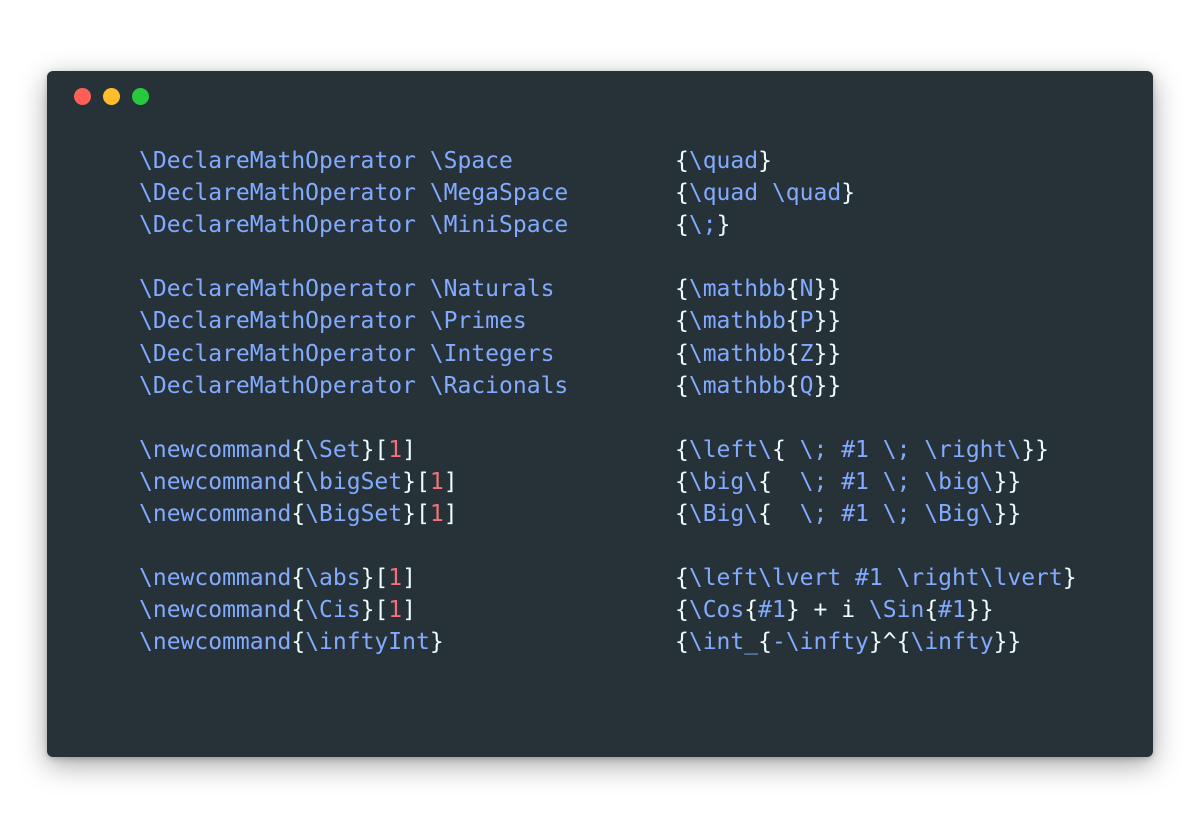  What do you see at coordinates (730, 449) in the screenshot?
I see `code-token: \left\` at bounding box center [730, 449].